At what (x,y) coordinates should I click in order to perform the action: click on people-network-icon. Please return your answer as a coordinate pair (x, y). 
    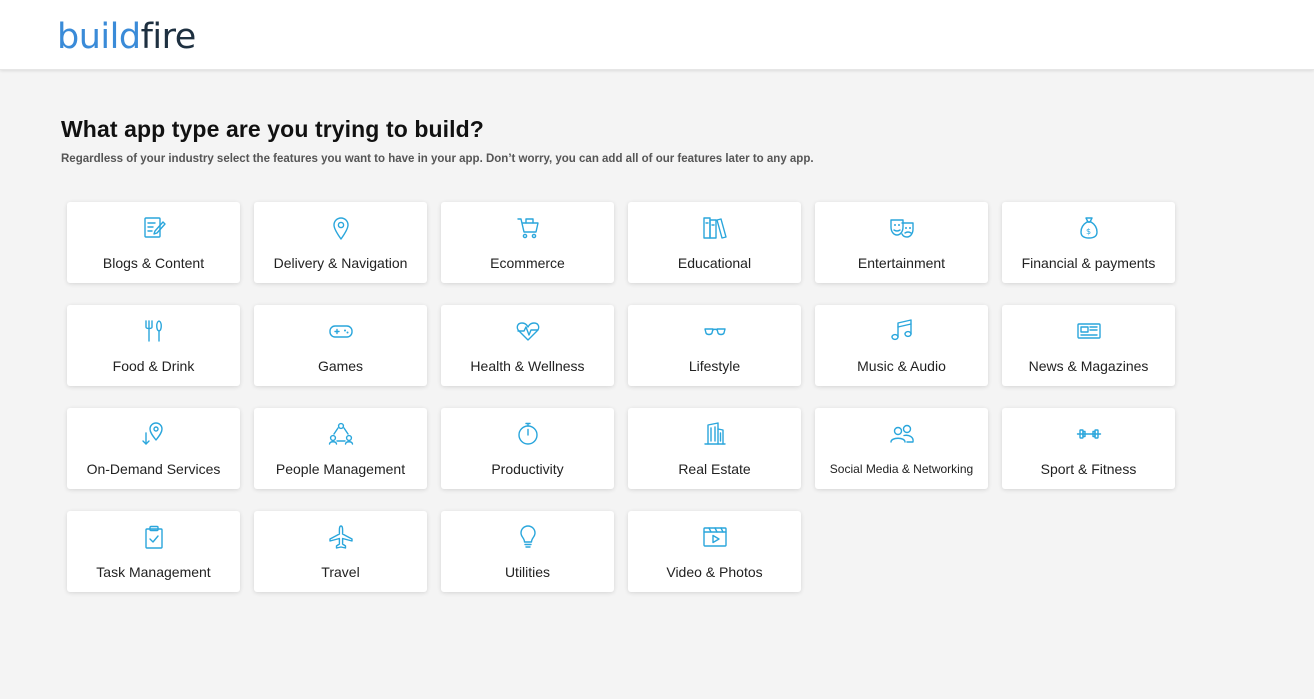
    Looking at the image, I should click on (341, 434).